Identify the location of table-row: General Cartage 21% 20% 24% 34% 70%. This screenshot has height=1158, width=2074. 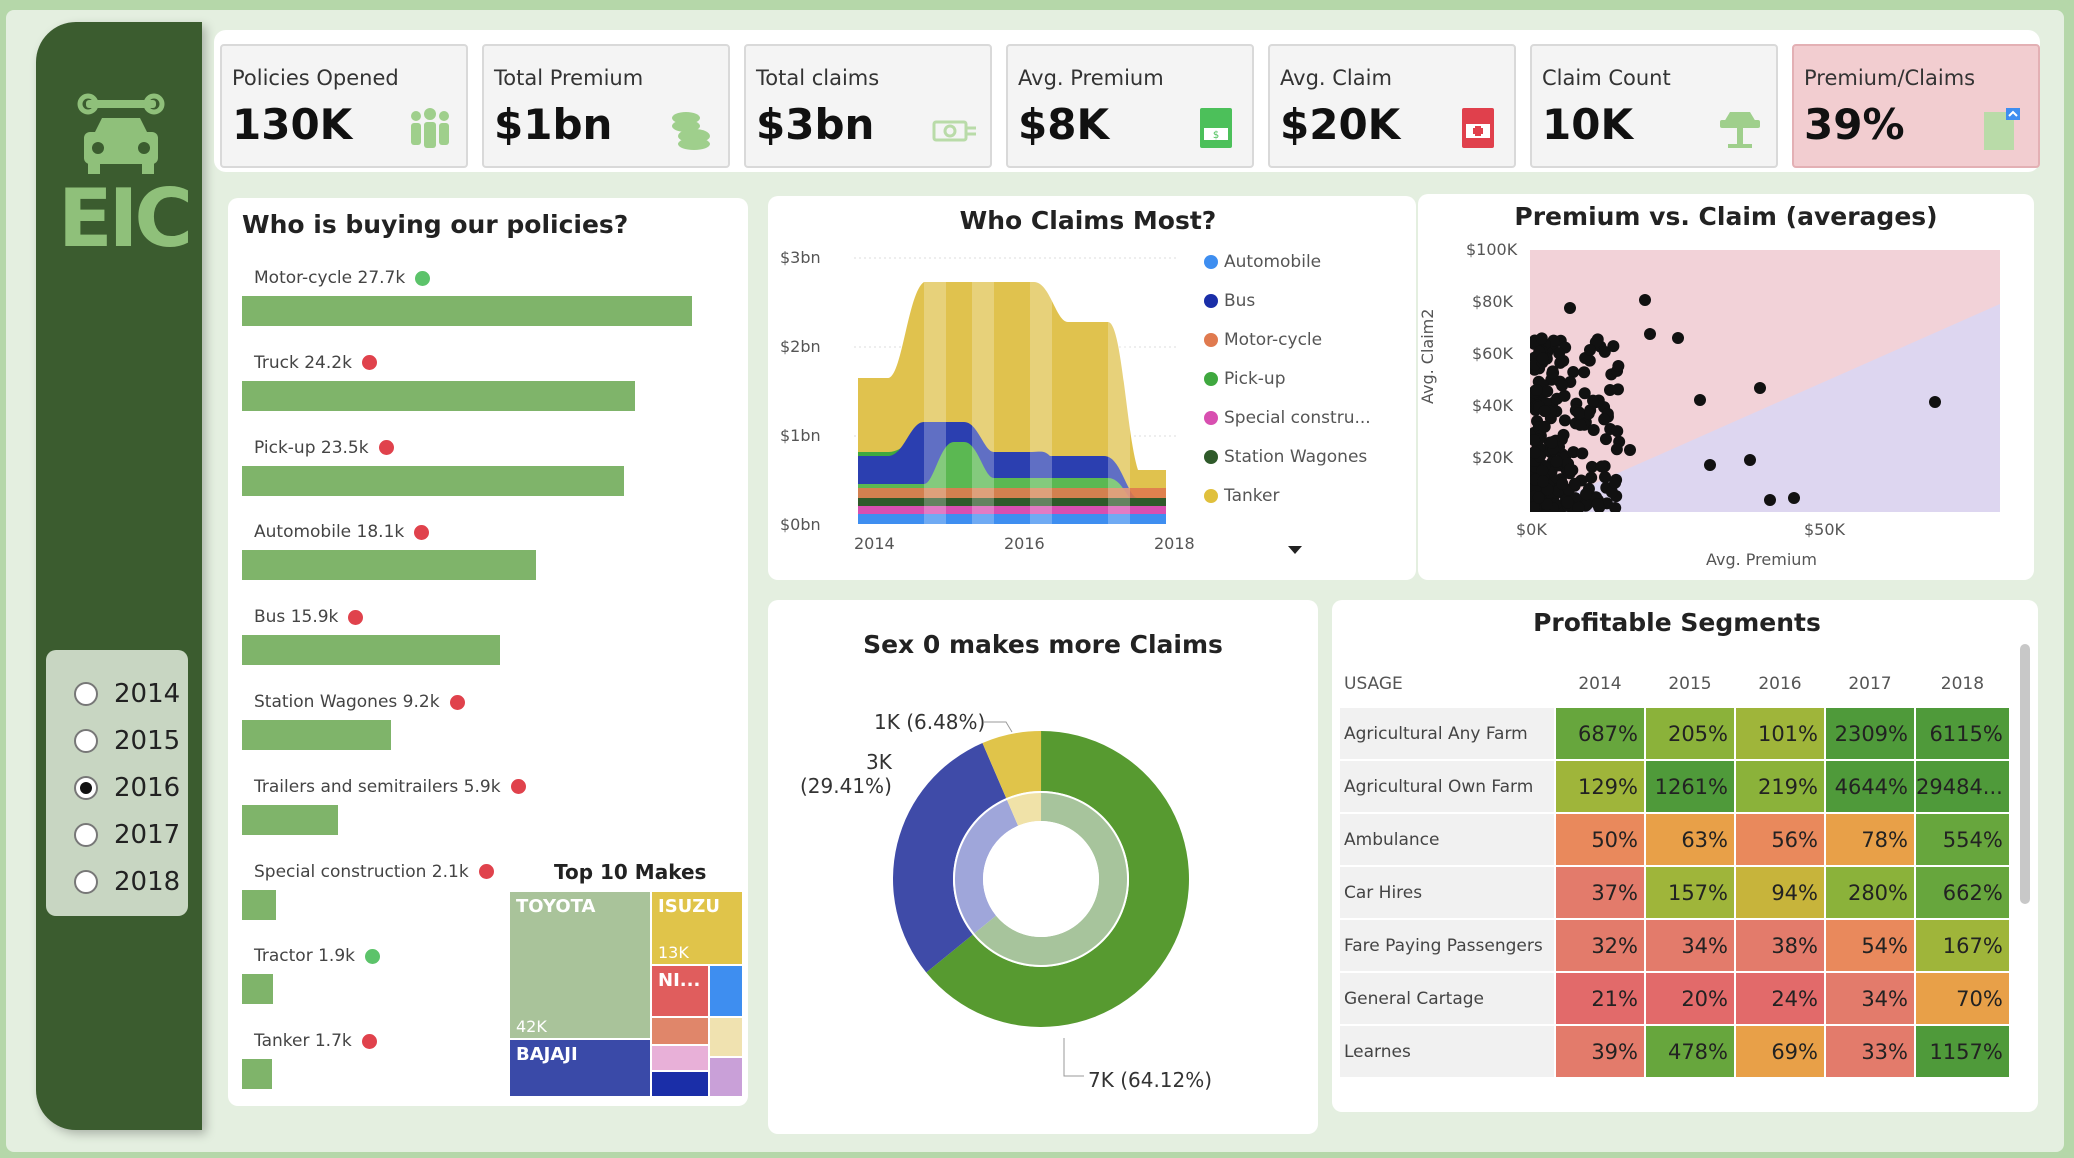
(1674, 998).